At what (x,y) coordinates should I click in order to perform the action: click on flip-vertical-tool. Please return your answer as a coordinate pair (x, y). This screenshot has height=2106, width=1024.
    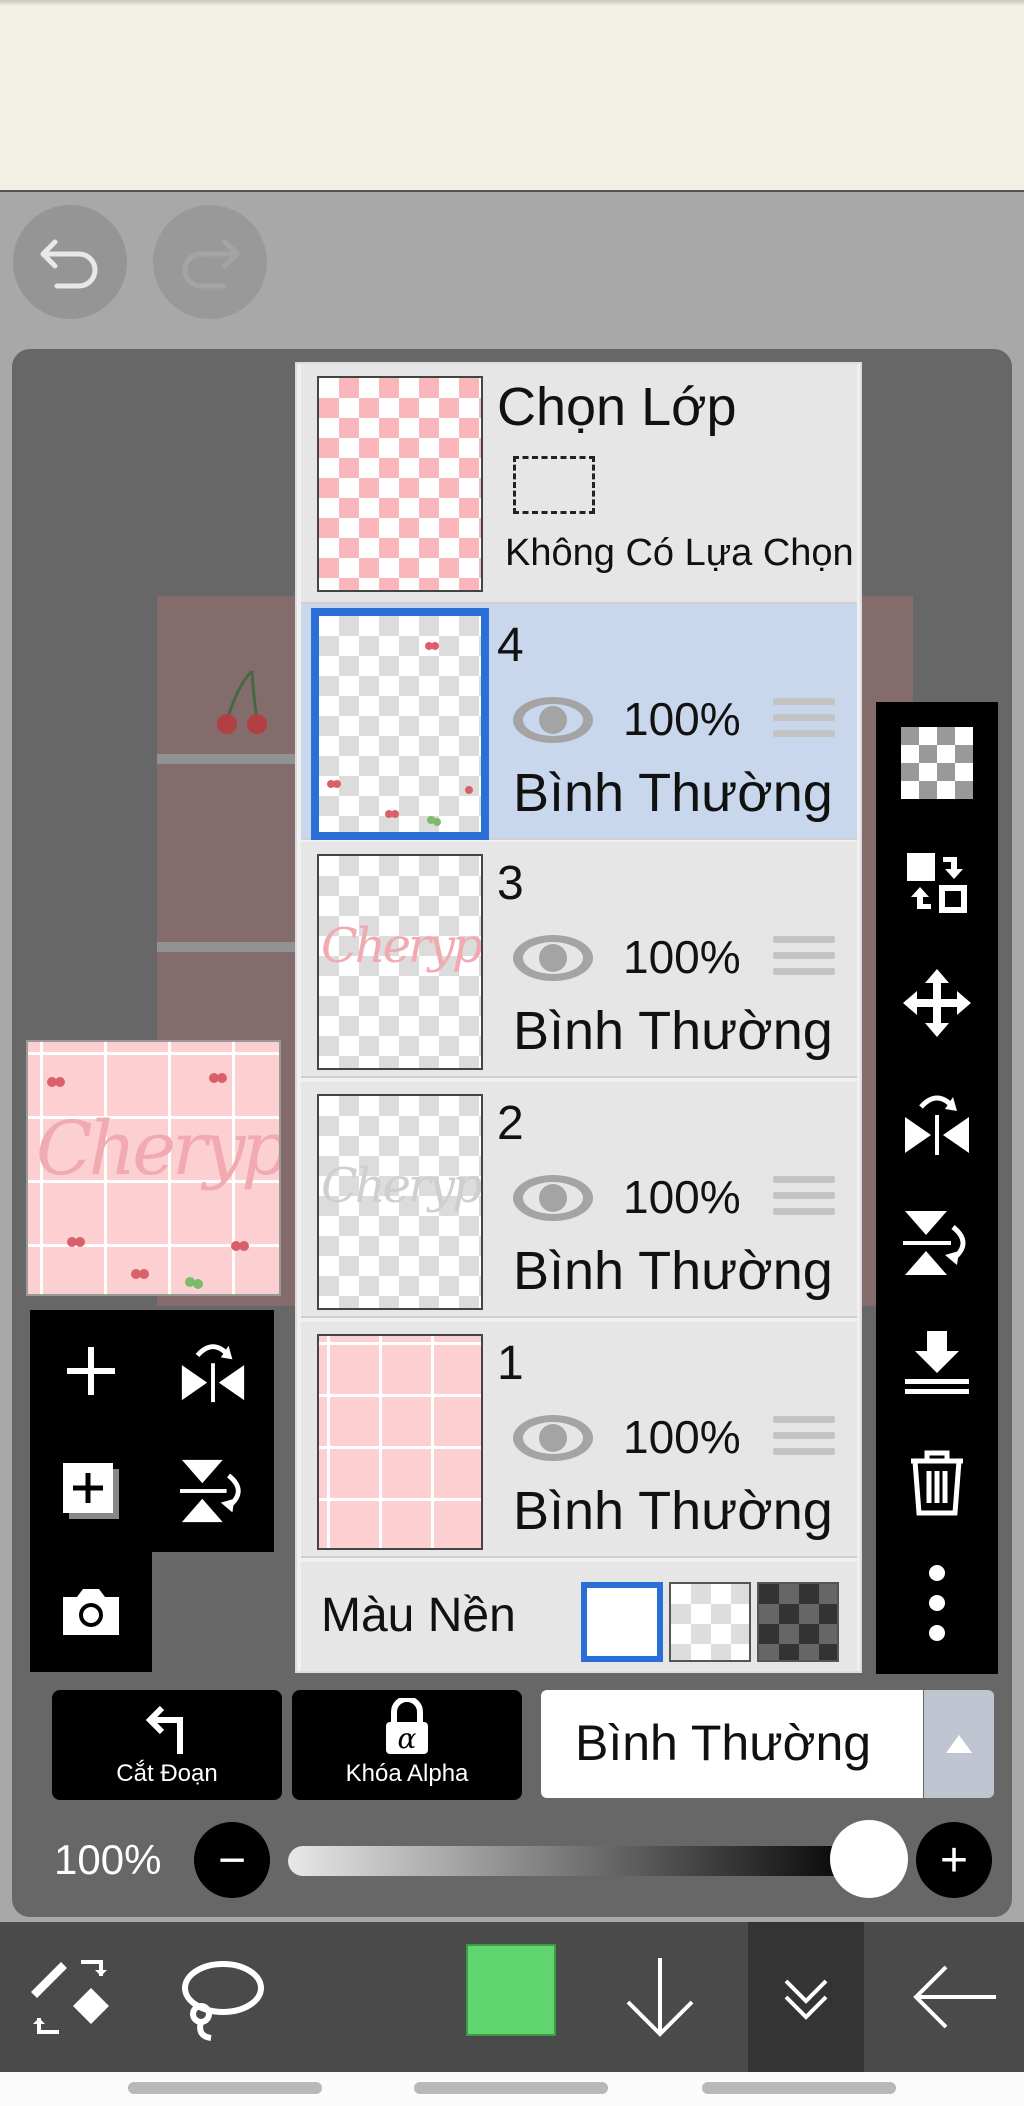
    Looking at the image, I should click on (937, 1243).